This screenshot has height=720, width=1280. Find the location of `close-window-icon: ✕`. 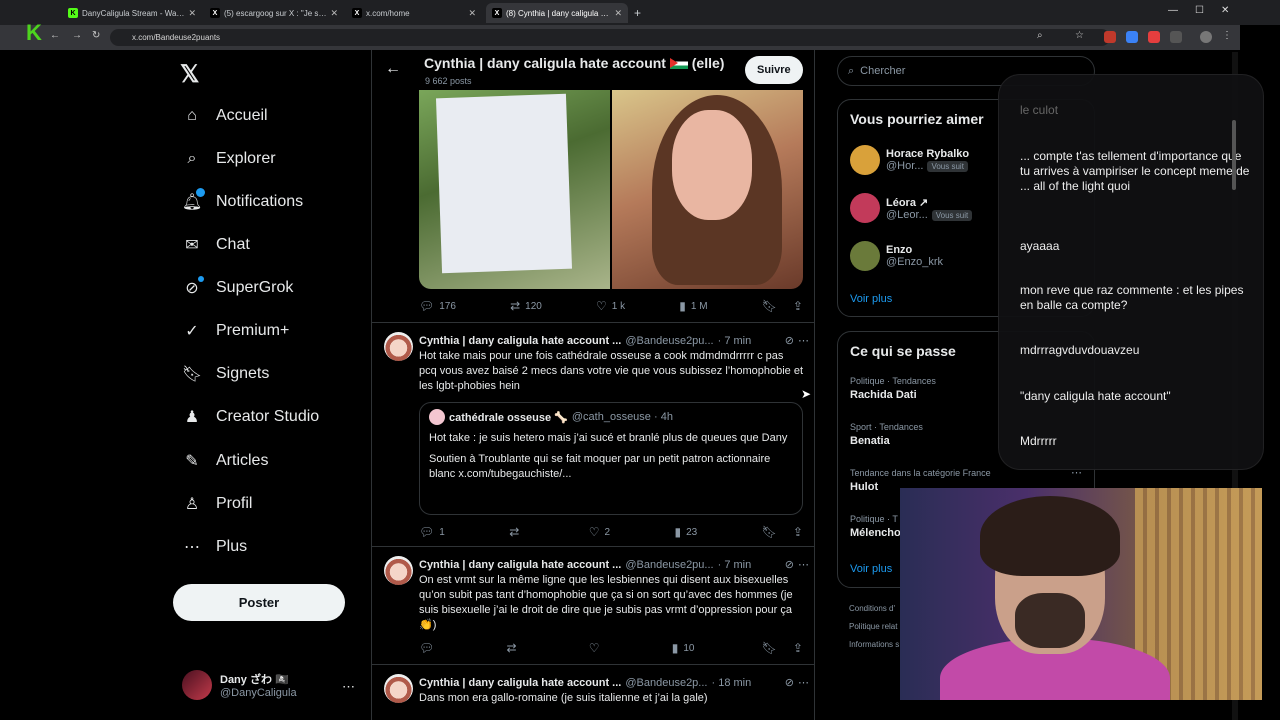

close-window-icon: ✕ is located at coordinates (1225, 10).